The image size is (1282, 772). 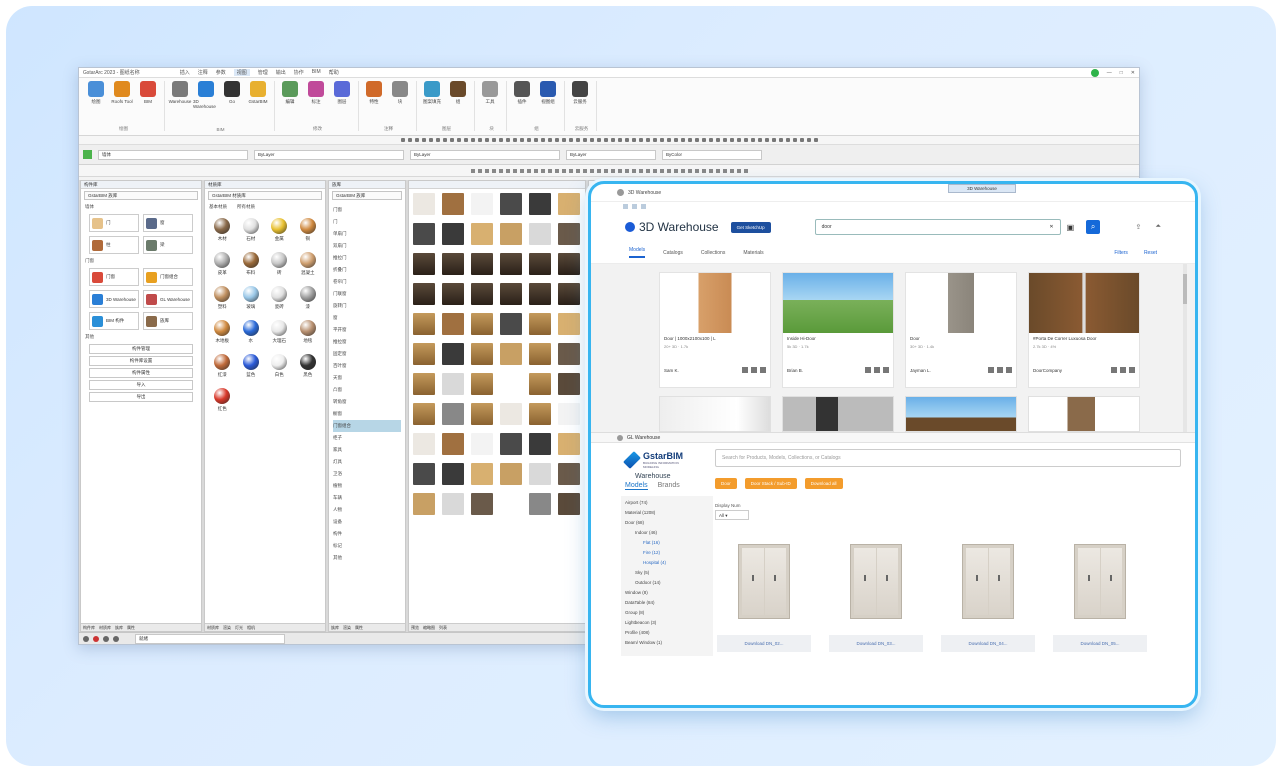 What do you see at coordinates (96, 638) in the screenshot?
I see `snap-icon` at bounding box center [96, 638].